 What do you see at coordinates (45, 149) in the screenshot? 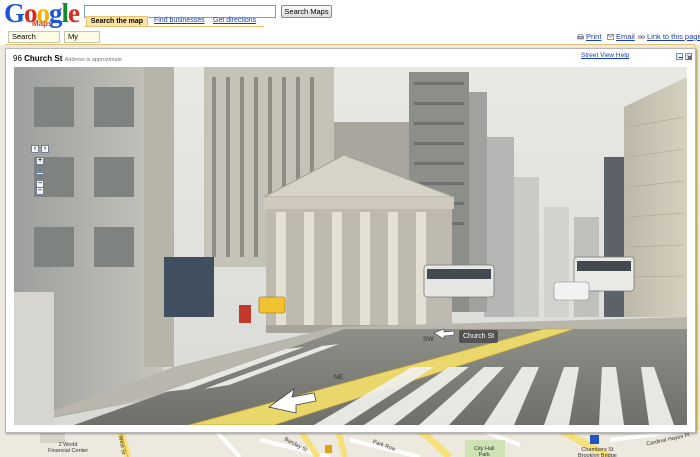
I see `rotate-right-button: ›` at bounding box center [45, 149].